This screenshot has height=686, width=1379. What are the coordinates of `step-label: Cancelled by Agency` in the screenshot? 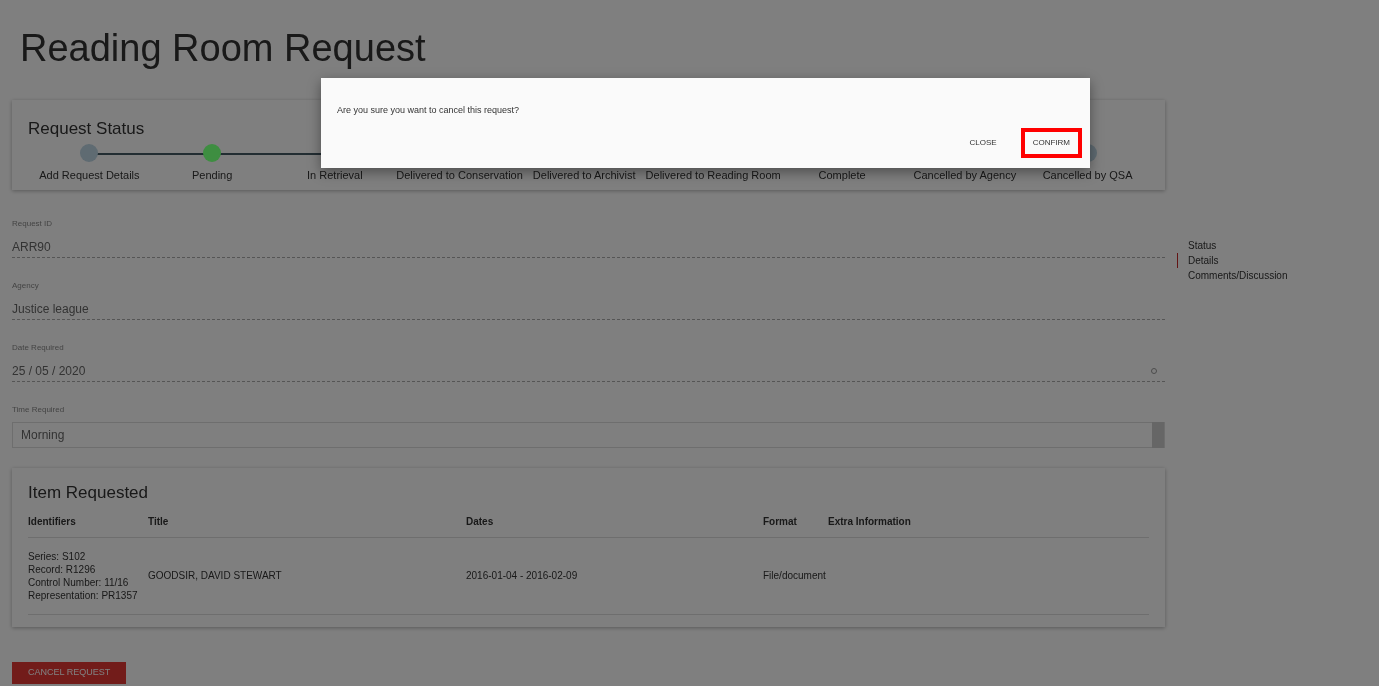 It's located at (965, 175).